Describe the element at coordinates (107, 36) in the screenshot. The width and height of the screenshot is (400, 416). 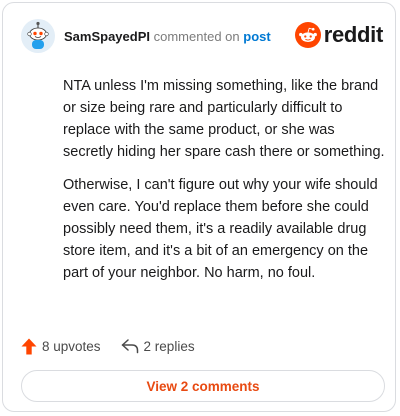
I see `username-link: SamSpayedPI` at that location.